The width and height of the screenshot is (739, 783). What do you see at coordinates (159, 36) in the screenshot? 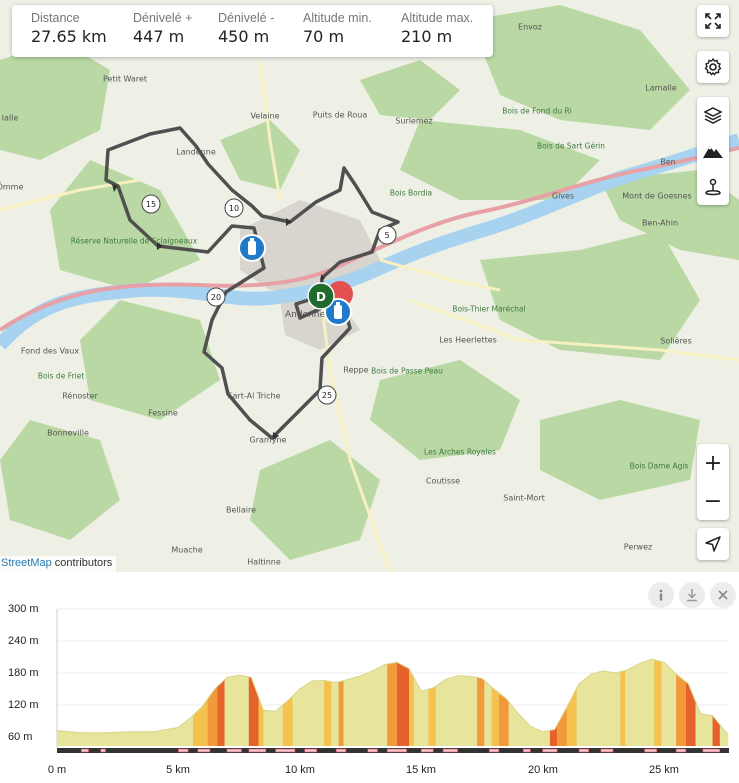
I see `stat-value: 447 m` at bounding box center [159, 36].